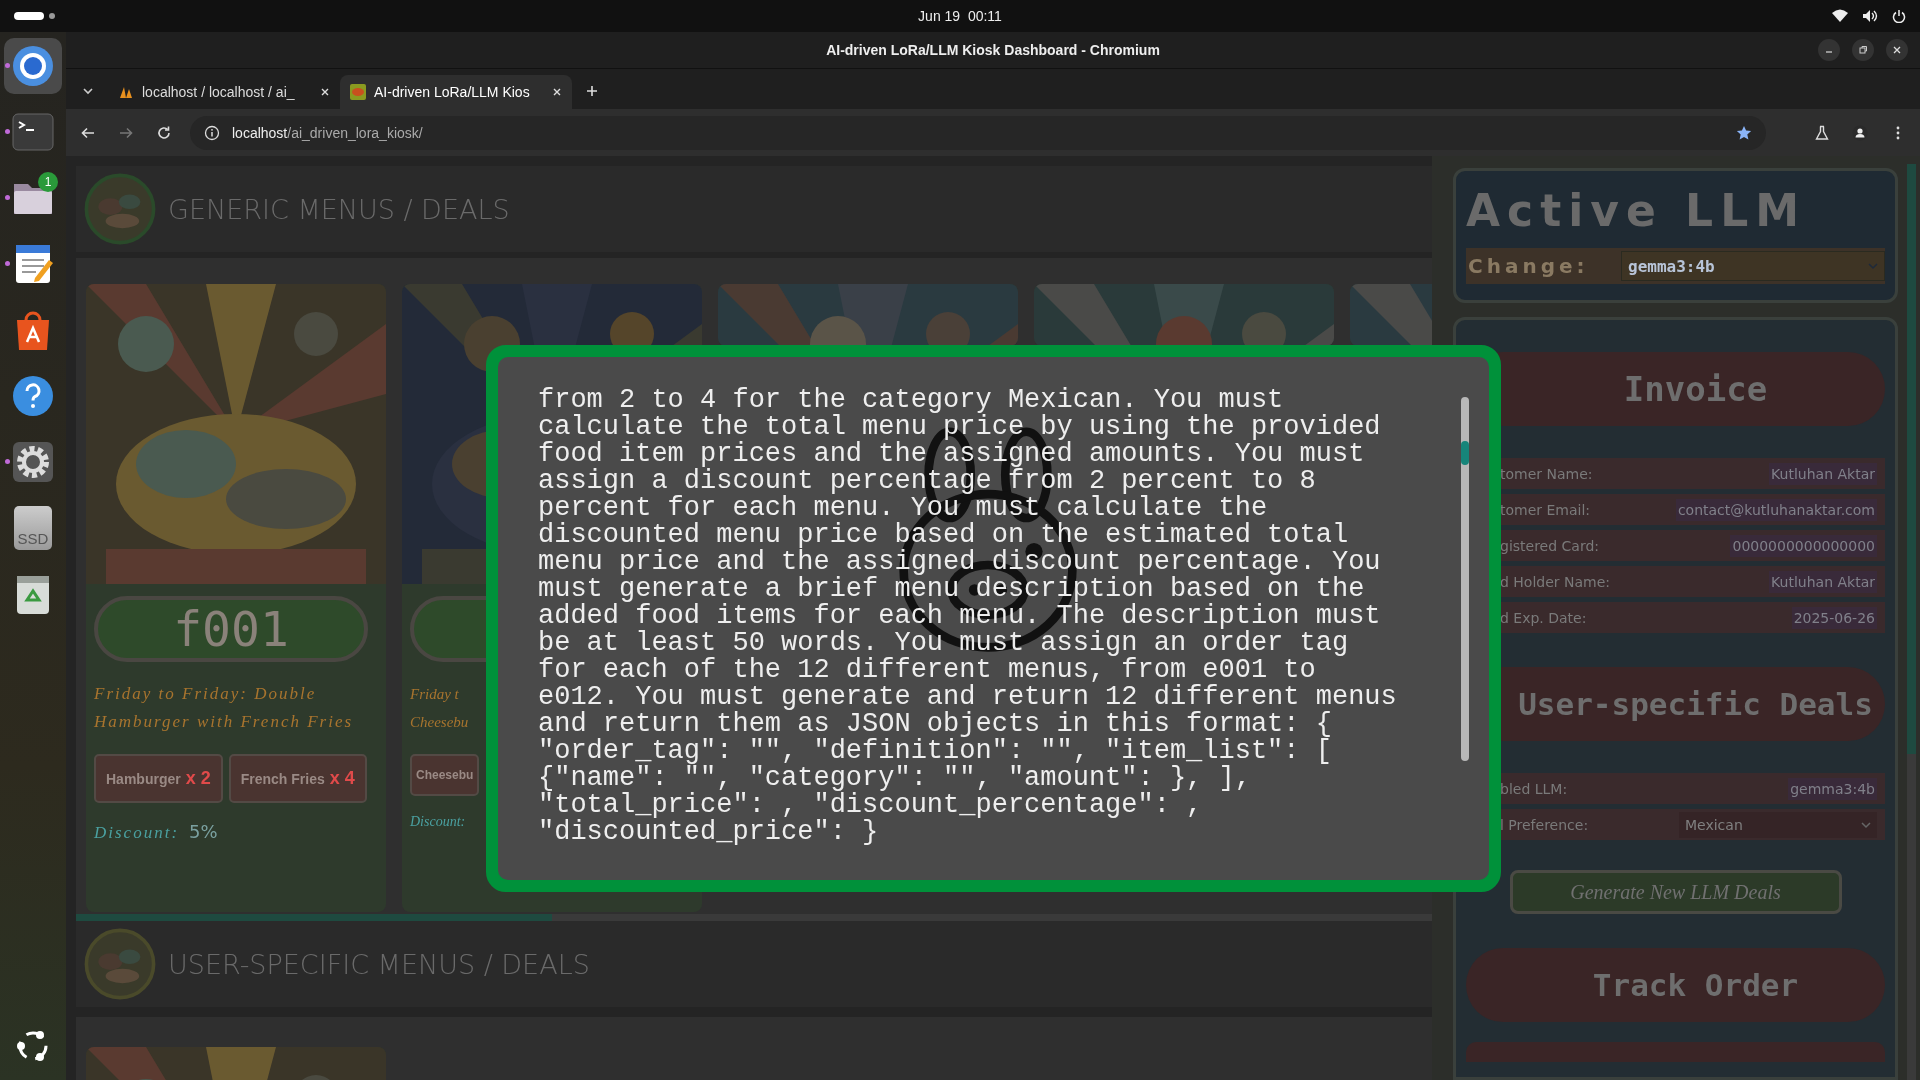 Image resolution: width=1920 pixels, height=1080 pixels. Describe the element at coordinates (1550, 545) in the screenshot. I see `field-label: gistered Card:` at that location.